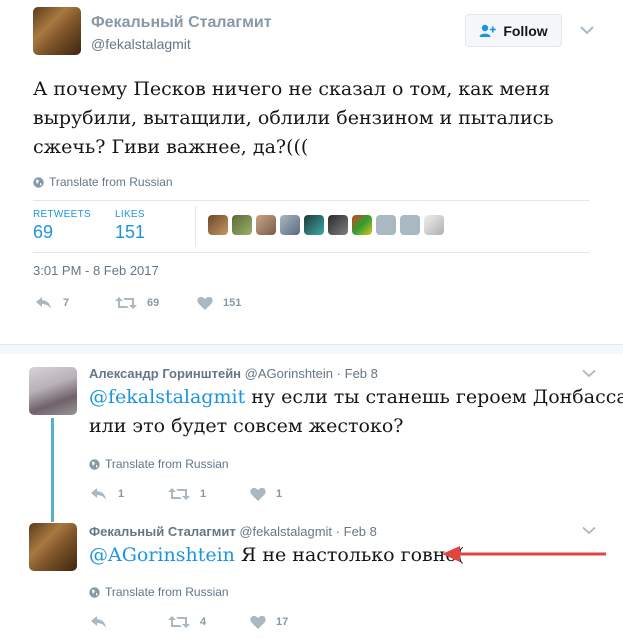 The image size is (623, 639). What do you see at coordinates (285, 531) in the screenshot?
I see `reply-author-handle: @fekalstalagmit` at bounding box center [285, 531].